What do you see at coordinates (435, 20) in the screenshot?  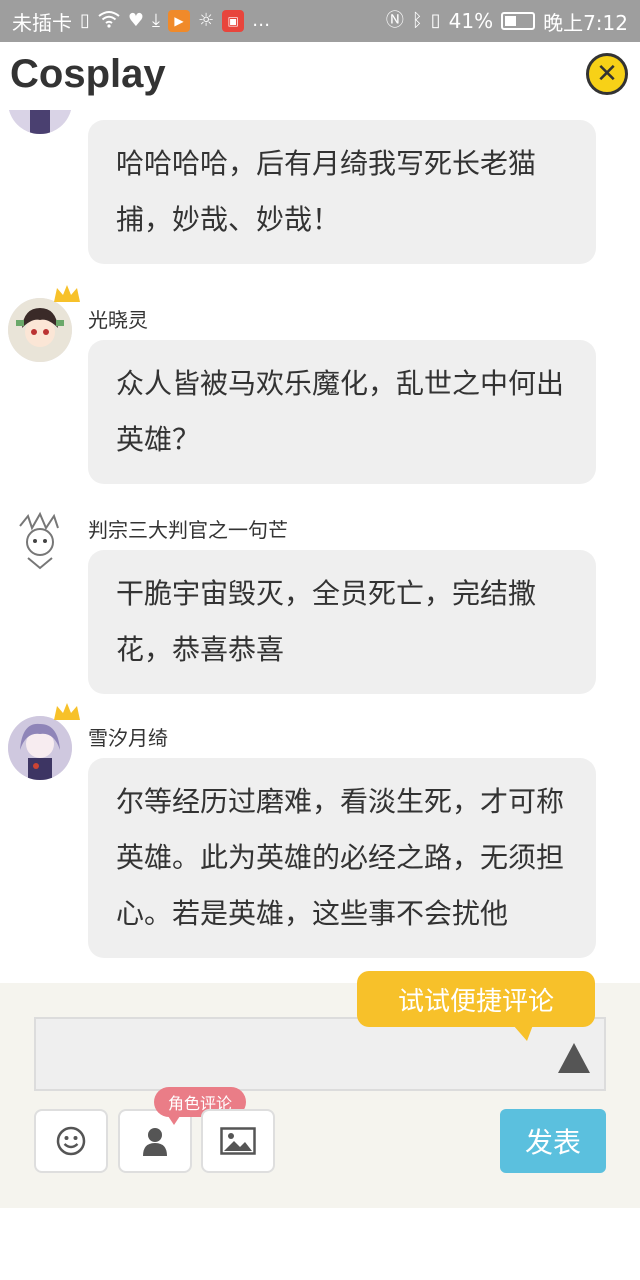 I see `vibrate-icon: ▯` at bounding box center [435, 20].